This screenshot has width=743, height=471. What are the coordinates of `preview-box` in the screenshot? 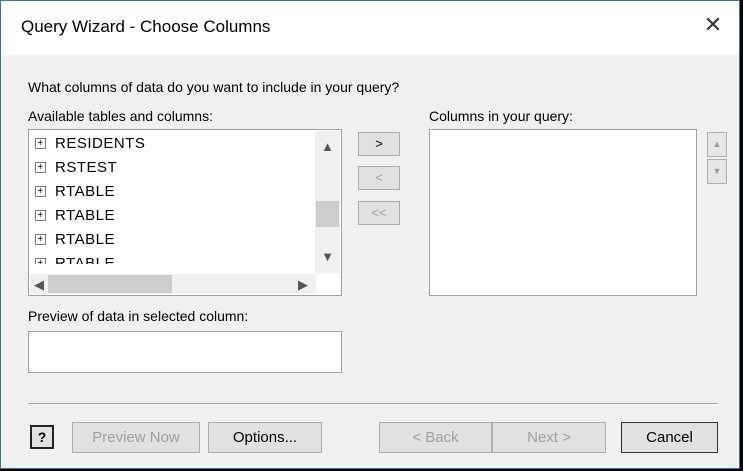 It's located at (185, 352).